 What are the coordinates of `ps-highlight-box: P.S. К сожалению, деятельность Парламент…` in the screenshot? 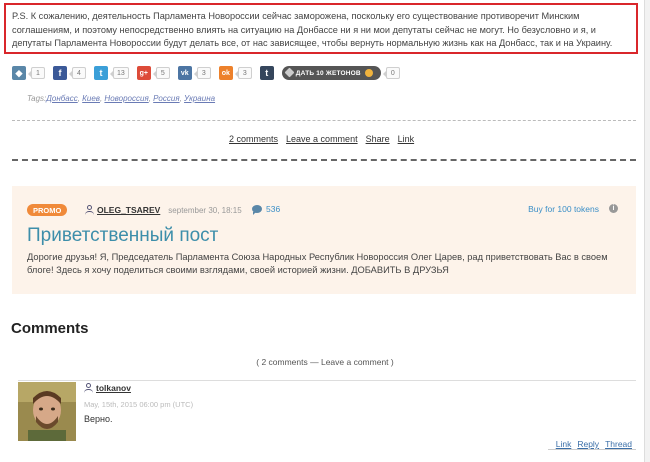 It's located at (321, 28).